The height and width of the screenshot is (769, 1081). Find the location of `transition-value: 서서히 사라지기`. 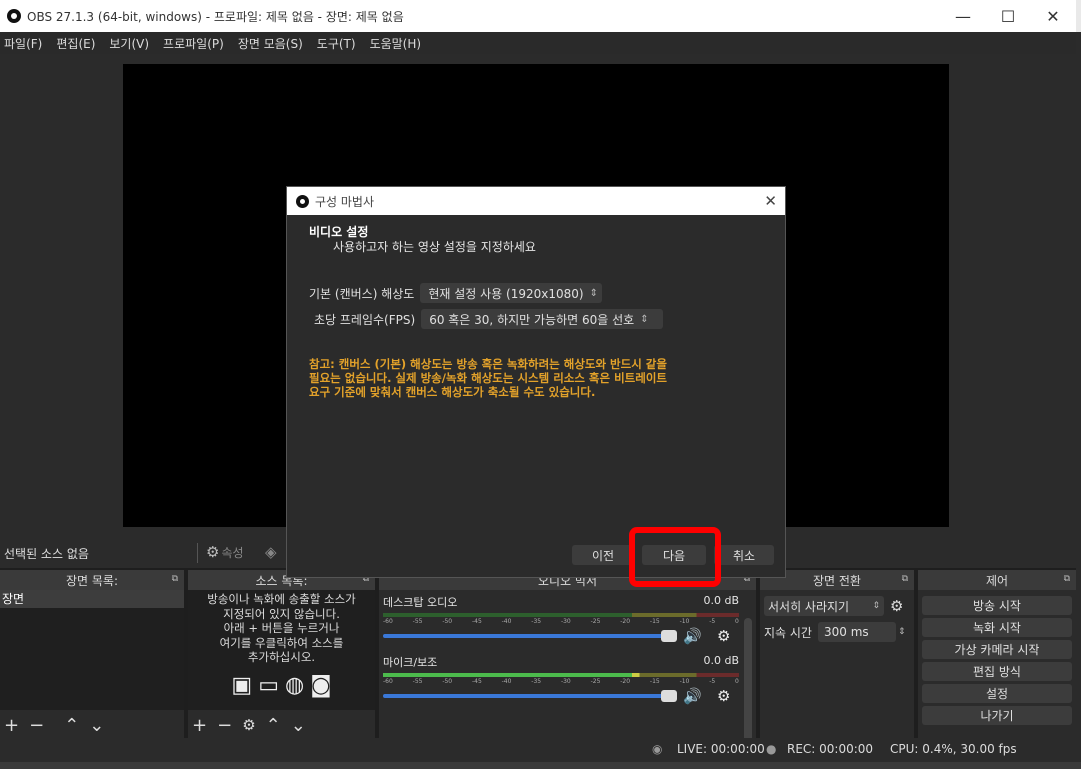

transition-value: 서서히 사라지기 is located at coordinates (809, 606).